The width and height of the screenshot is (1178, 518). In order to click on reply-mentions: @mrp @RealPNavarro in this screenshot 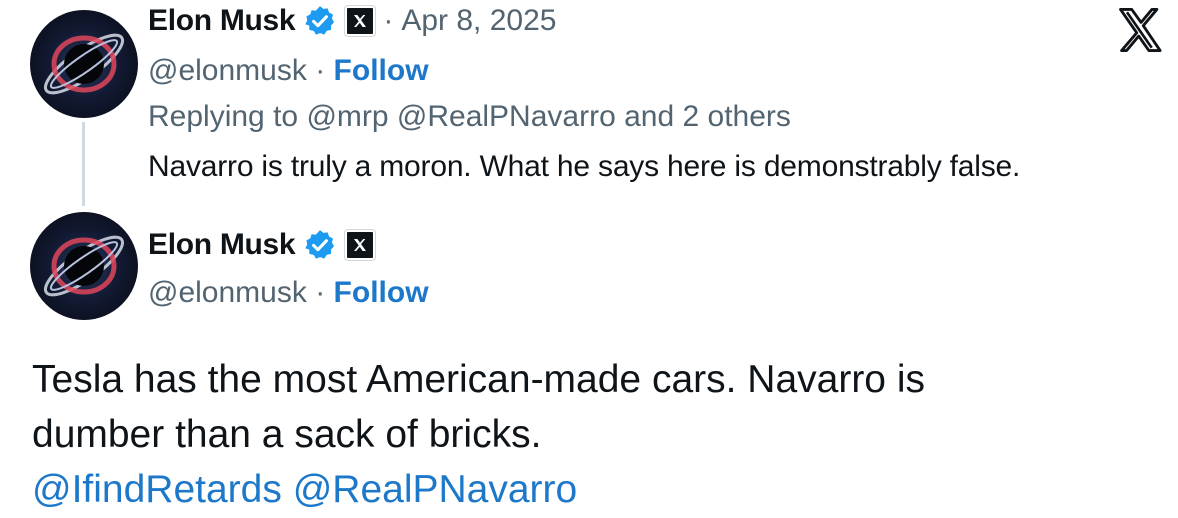, I will do `click(460, 116)`.